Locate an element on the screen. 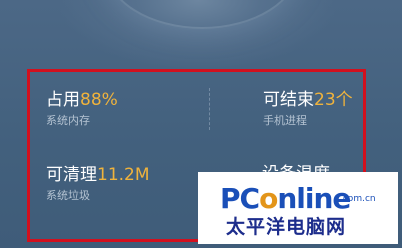 The height and width of the screenshot is (248, 402). pconline-watermark: PConline .com.cn 太平洋电脑网 is located at coordinates (298, 208).